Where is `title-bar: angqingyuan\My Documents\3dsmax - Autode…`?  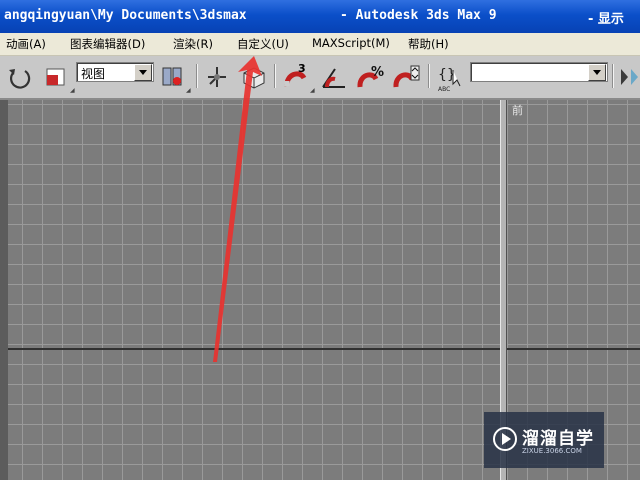
title-bar: angqingyuan\My Documents\3dsmax - Autode… is located at coordinates (320, 16).